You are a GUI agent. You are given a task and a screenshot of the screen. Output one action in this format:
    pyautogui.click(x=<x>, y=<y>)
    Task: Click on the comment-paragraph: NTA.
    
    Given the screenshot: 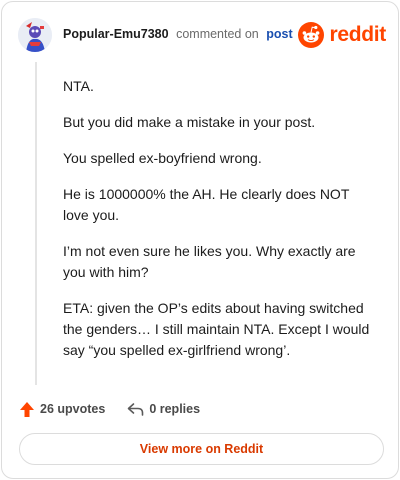 What is the action you would take?
    pyautogui.click(x=78, y=86)
    